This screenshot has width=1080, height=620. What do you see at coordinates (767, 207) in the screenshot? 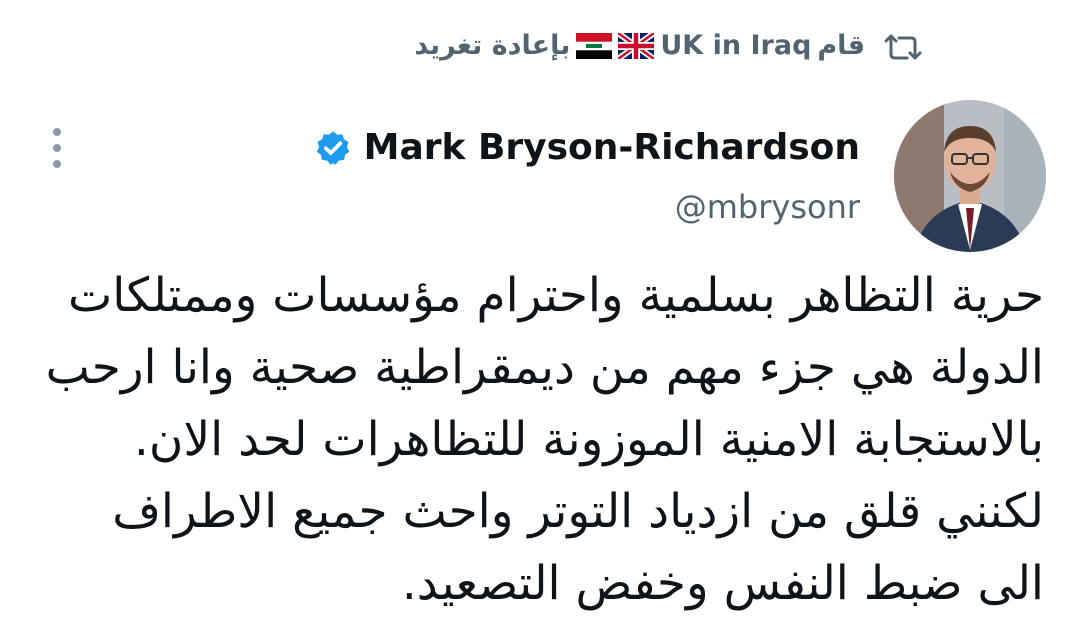
I see `author-handle: @mbrysonr` at bounding box center [767, 207].